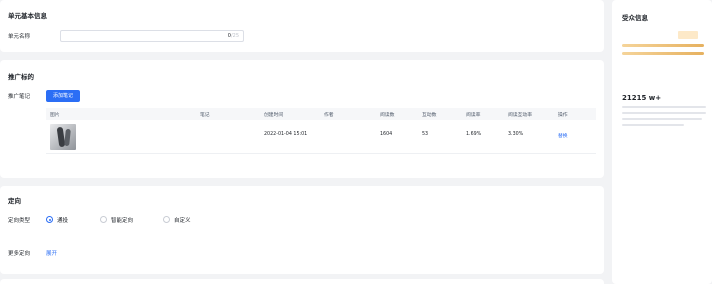 The height and width of the screenshot is (284, 712). What do you see at coordinates (520, 115) in the screenshot?
I see `col-interaction-rate: 阅读互动率` at bounding box center [520, 115].